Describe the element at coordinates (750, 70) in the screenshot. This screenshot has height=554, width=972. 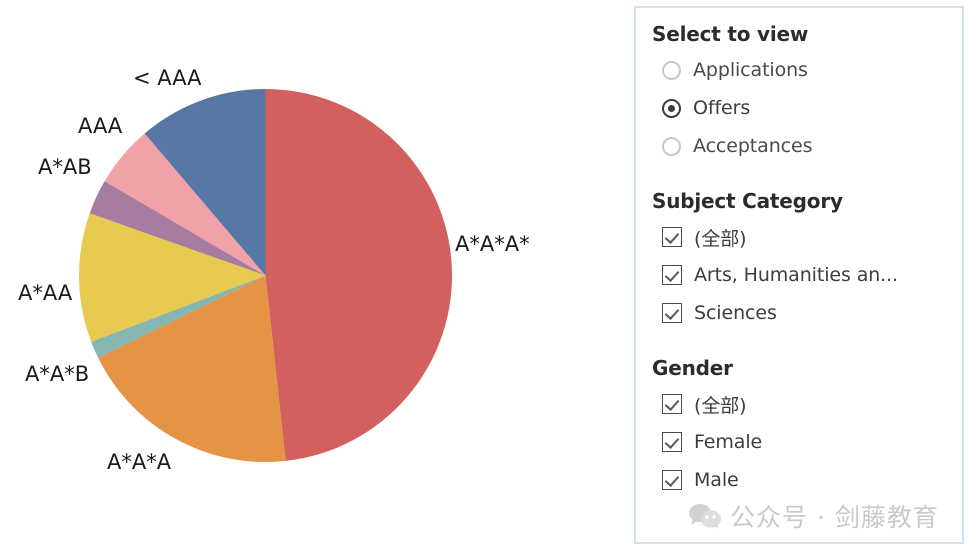
I see `radio-option-applications-label: Applications` at that location.